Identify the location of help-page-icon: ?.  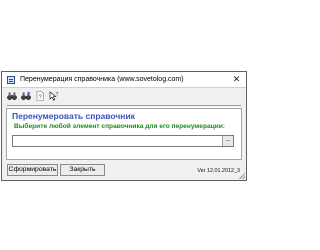
(40, 96).